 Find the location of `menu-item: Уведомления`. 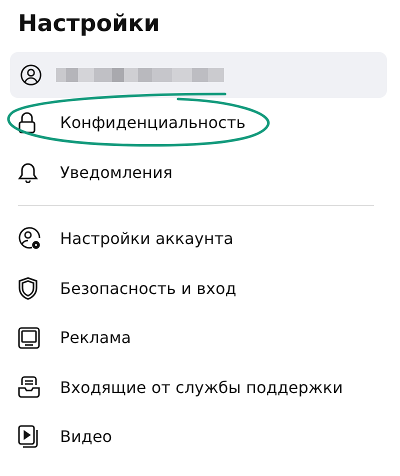

menu-item: Уведомления is located at coordinates (116, 172).